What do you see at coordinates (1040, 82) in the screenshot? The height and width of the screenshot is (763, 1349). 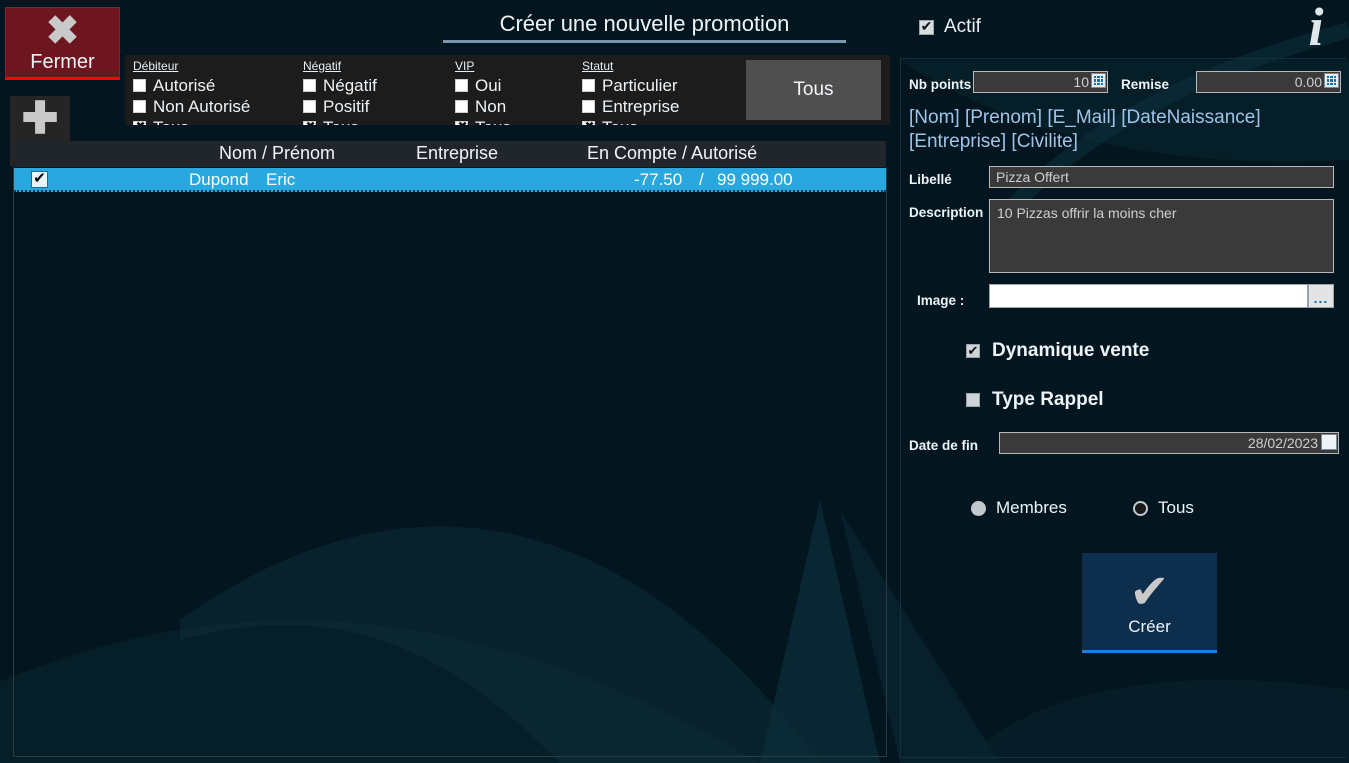 I see `nb-points-field: 10` at bounding box center [1040, 82].